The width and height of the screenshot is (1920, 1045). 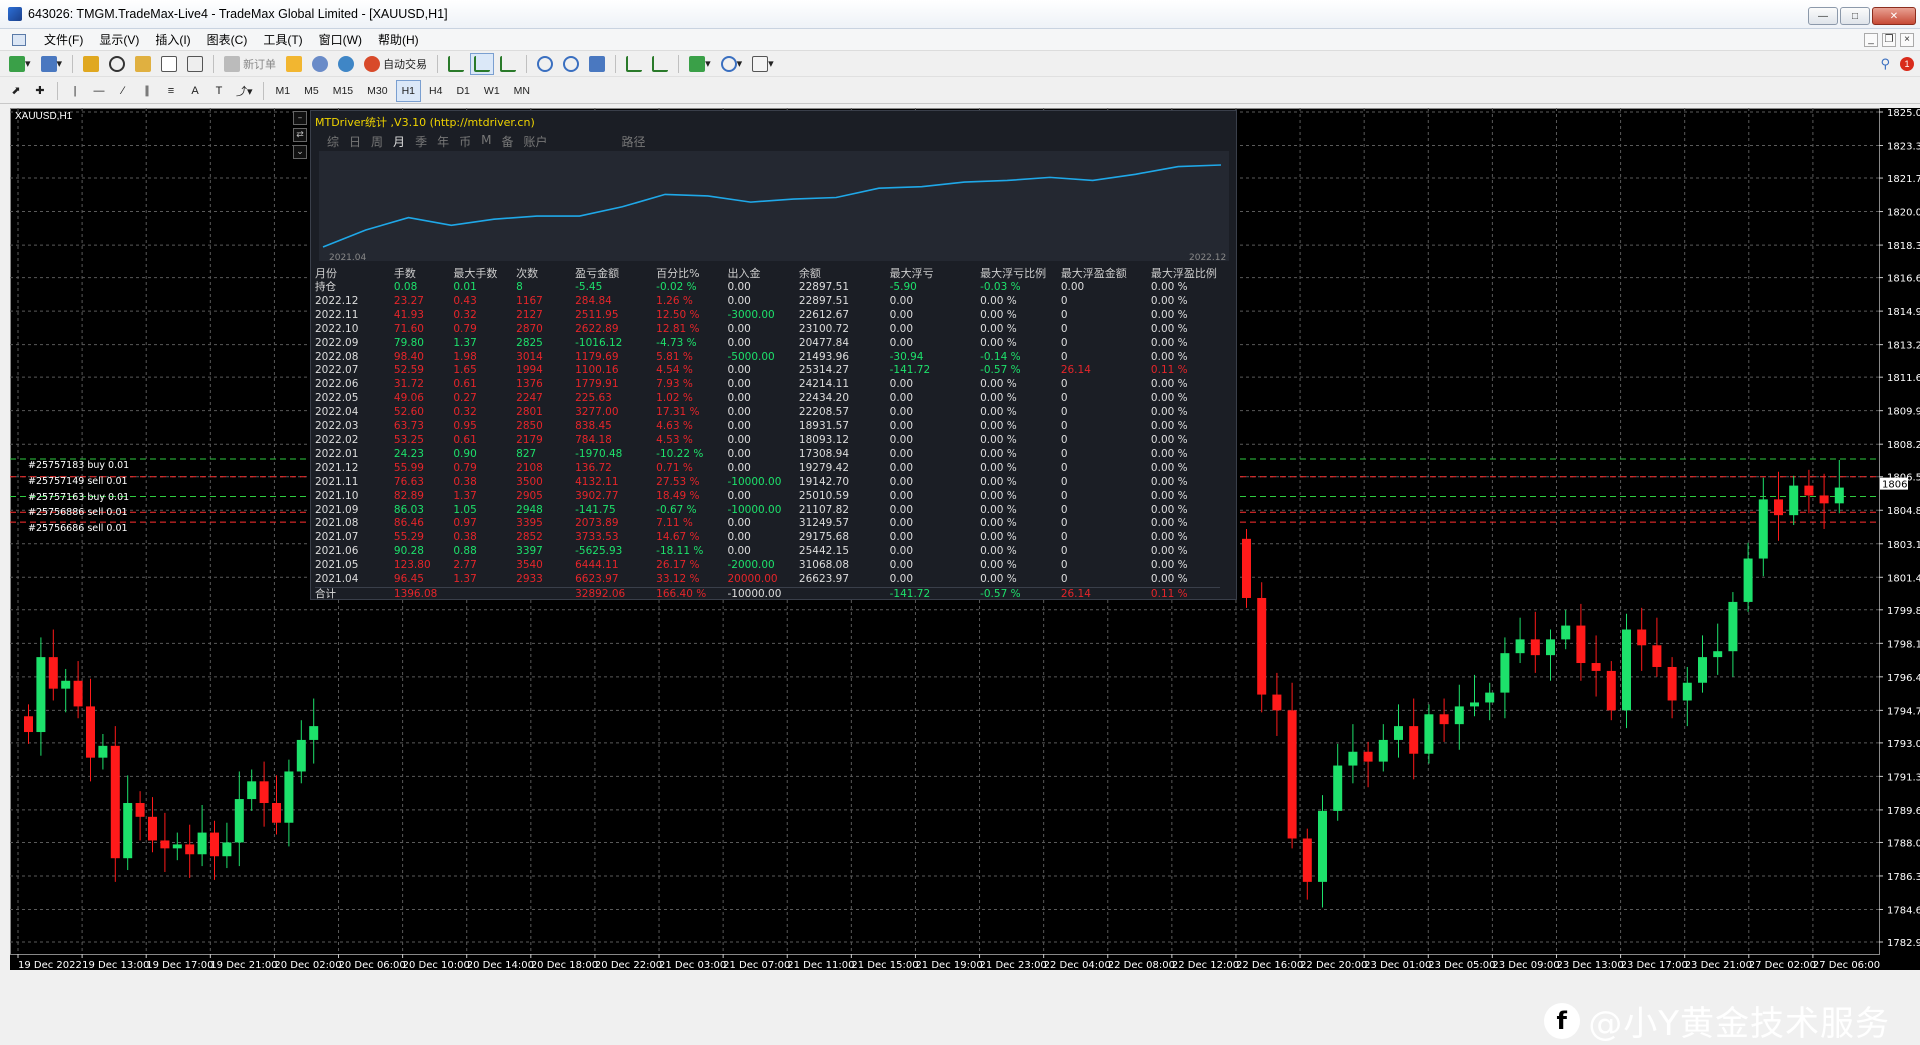 What do you see at coordinates (119, 40) in the screenshot?
I see `menu-view: 显示(V)` at bounding box center [119, 40].